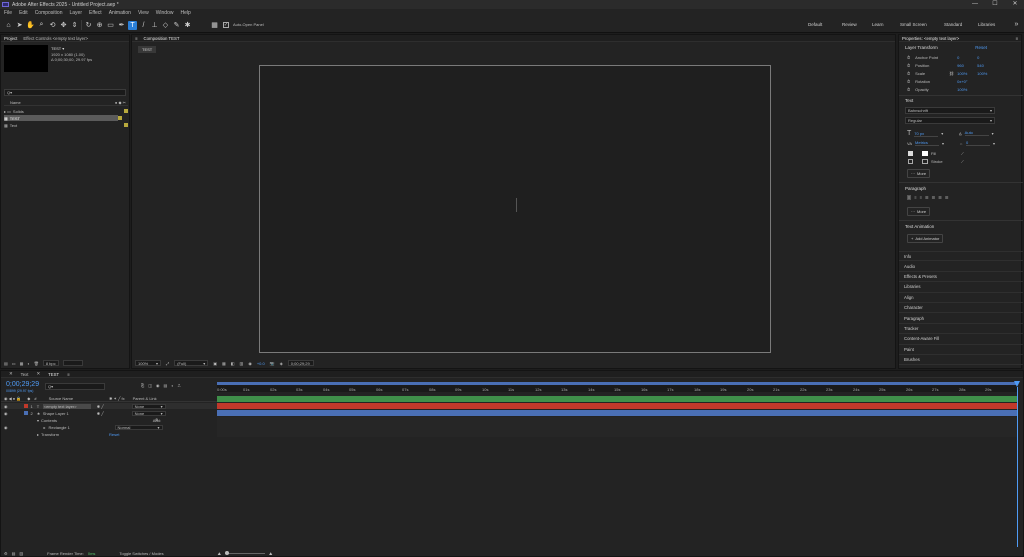 Image resolution: width=1024 pixels, height=557 pixels. I want to click on tab-composition: Composition TEST, so click(162, 38).